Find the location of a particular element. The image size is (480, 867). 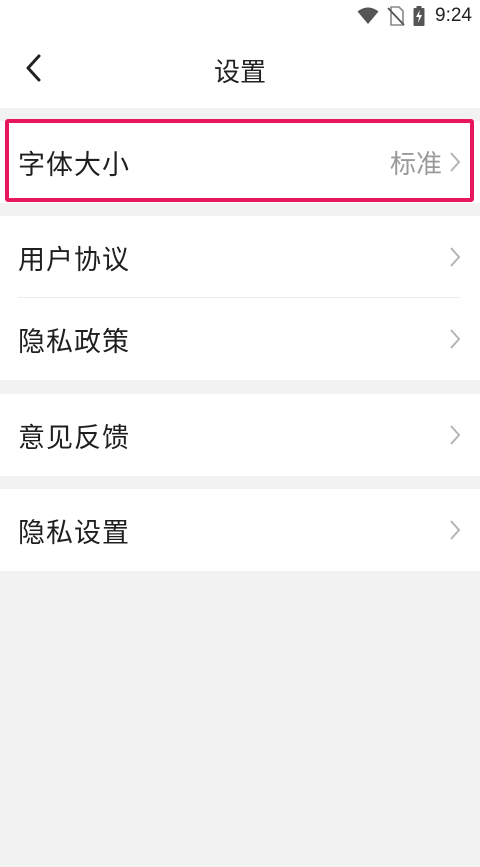

no-sim-icon is located at coordinates (396, 16).